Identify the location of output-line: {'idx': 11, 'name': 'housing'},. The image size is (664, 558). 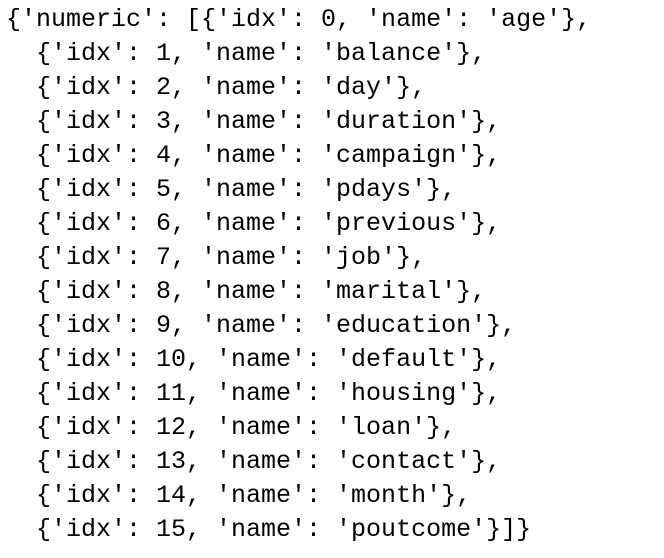
(254, 393).